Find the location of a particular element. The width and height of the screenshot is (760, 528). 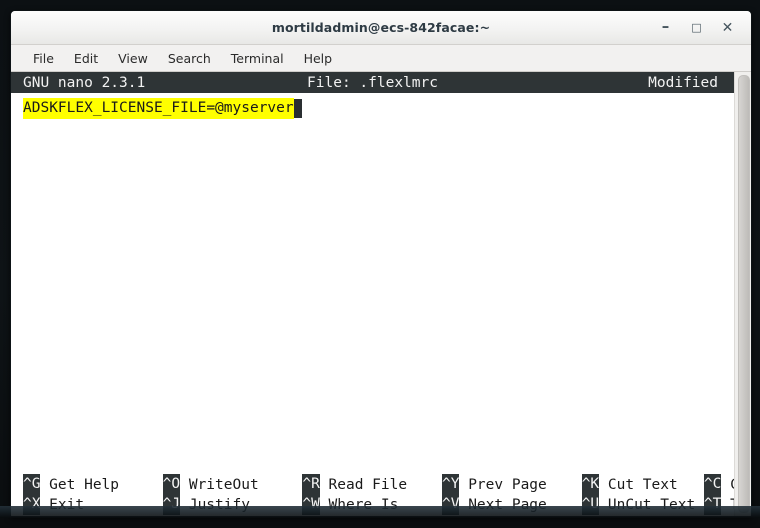

shortcut-cut-text: ^K Cut Text is located at coordinates (629, 484).